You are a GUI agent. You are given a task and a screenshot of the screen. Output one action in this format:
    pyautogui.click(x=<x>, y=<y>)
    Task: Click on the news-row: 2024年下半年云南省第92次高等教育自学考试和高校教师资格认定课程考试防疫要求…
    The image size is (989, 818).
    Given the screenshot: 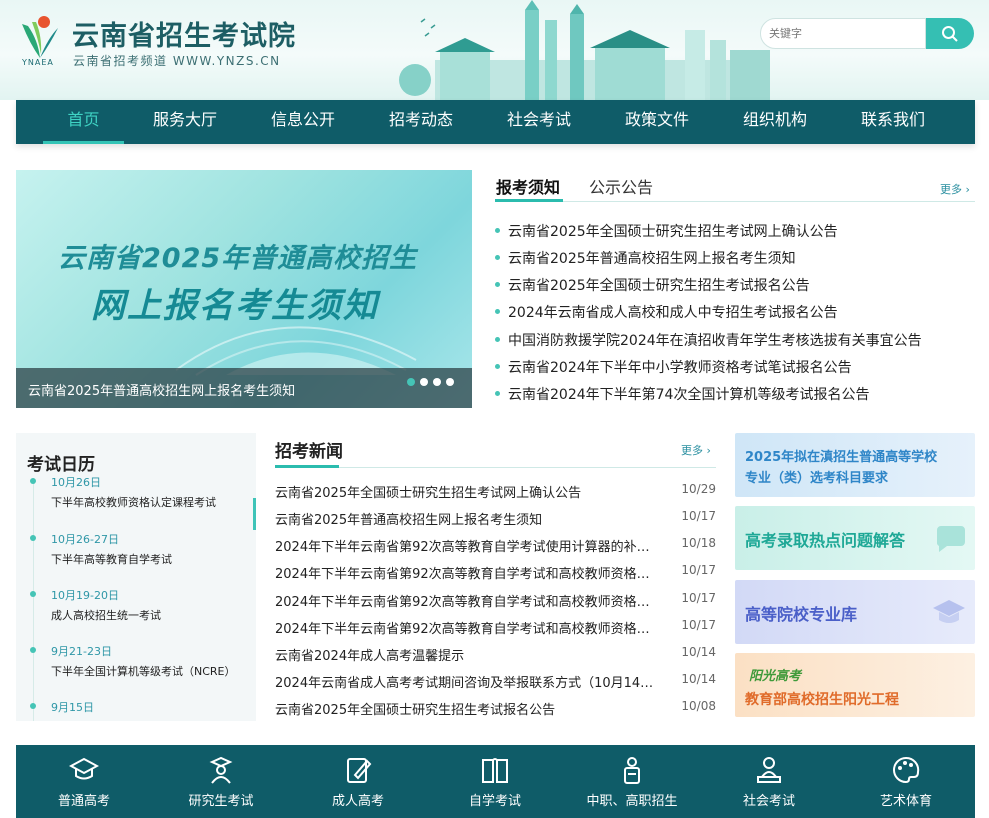 What is the action you would take?
    pyautogui.click(x=495, y=628)
    